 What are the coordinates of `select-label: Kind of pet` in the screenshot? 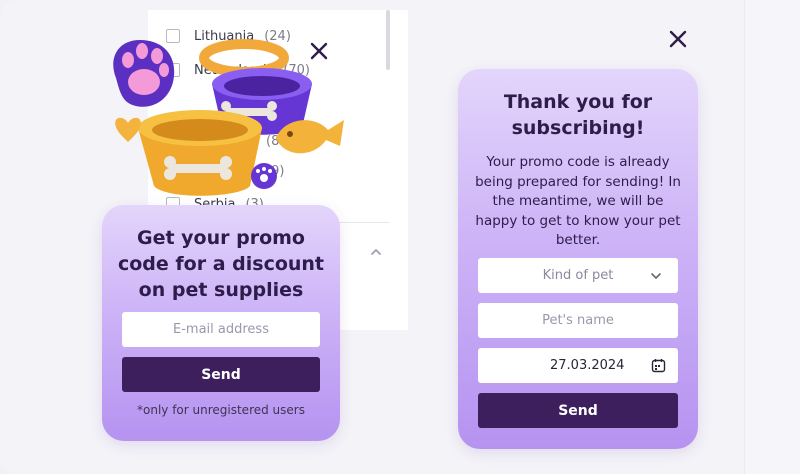 It's located at (578, 275).